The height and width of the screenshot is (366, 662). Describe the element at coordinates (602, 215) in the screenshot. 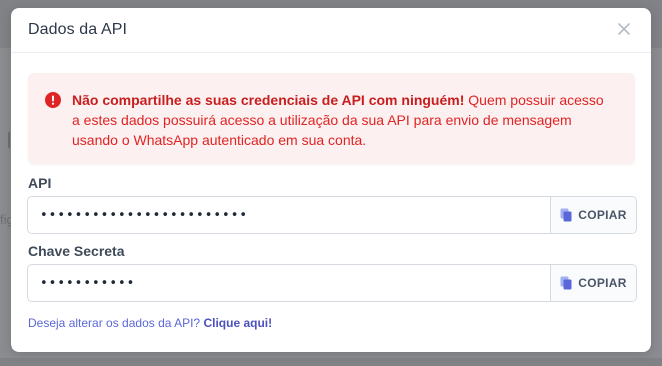

I see `copy-api-label: COPIAR` at that location.